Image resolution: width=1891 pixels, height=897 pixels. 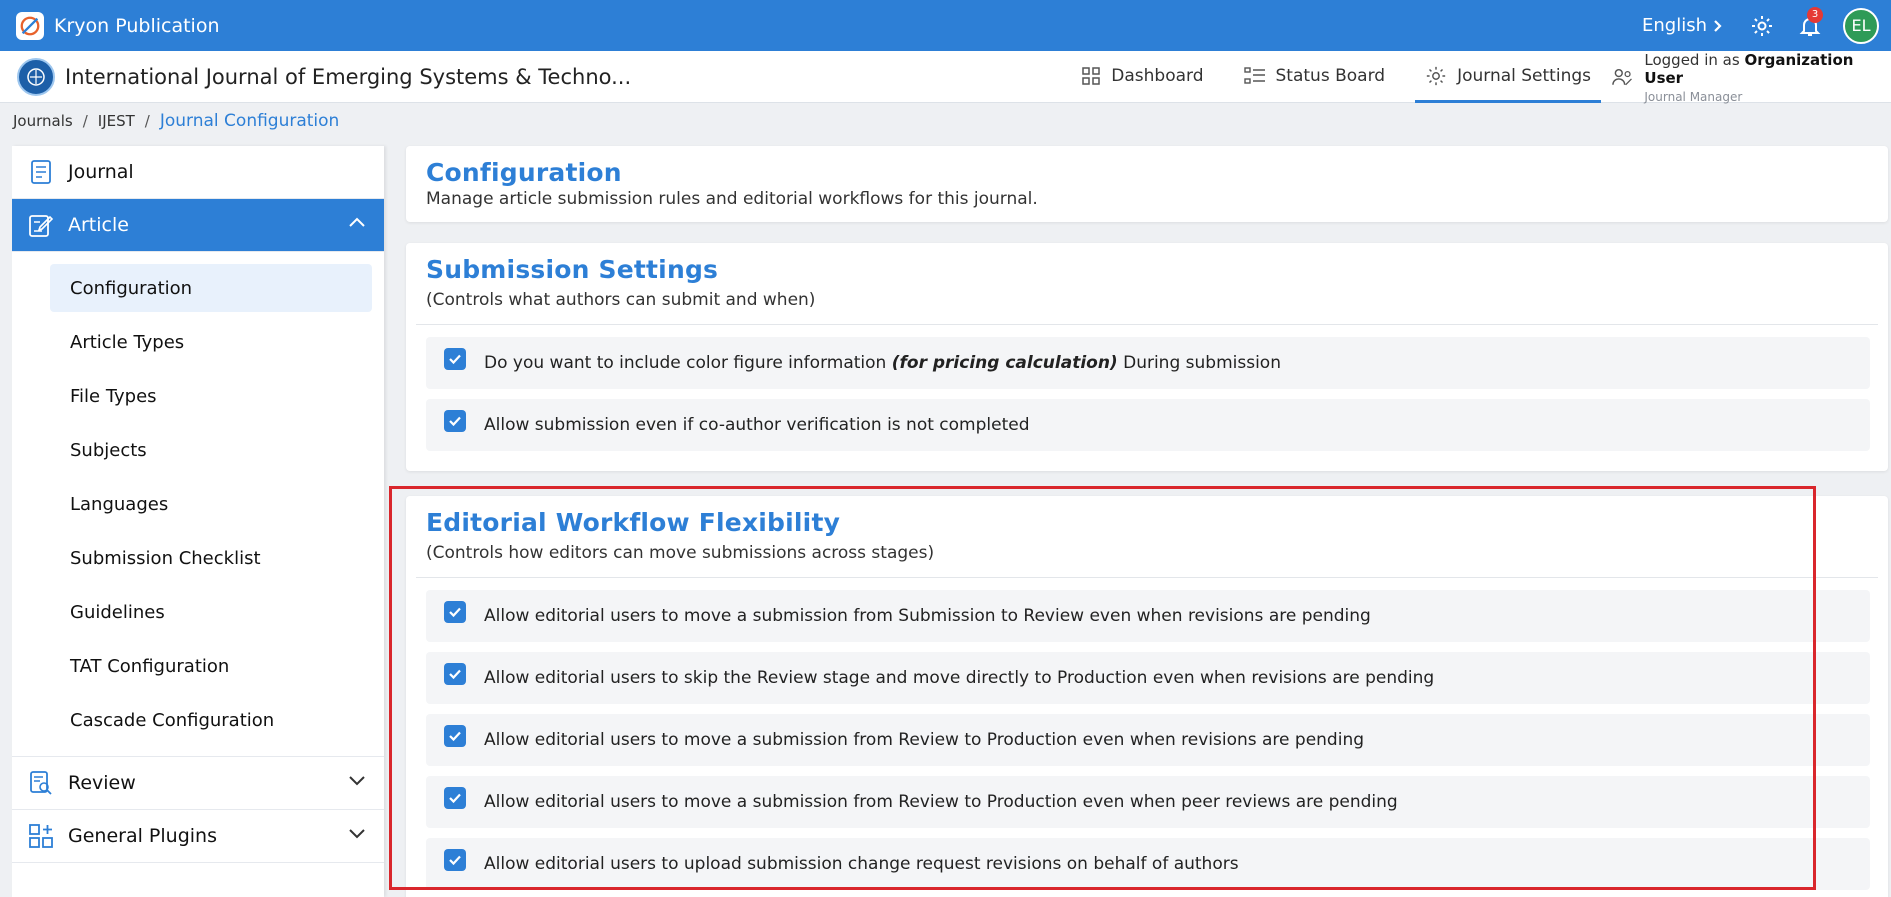 I want to click on tab-dashboard: Dashboard, so click(x=1142, y=77).